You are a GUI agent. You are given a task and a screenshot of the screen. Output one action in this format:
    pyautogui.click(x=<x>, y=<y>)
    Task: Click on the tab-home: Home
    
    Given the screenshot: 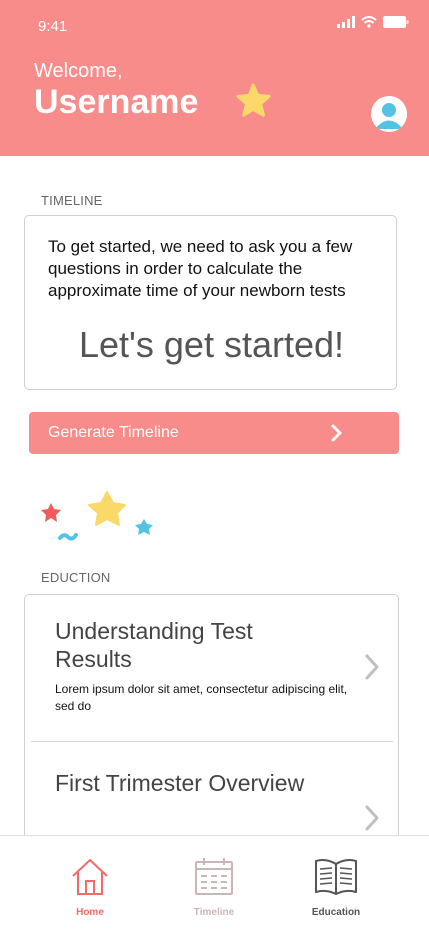 What is the action you would take?
    pyautogui.click(x=90, y=887)
    